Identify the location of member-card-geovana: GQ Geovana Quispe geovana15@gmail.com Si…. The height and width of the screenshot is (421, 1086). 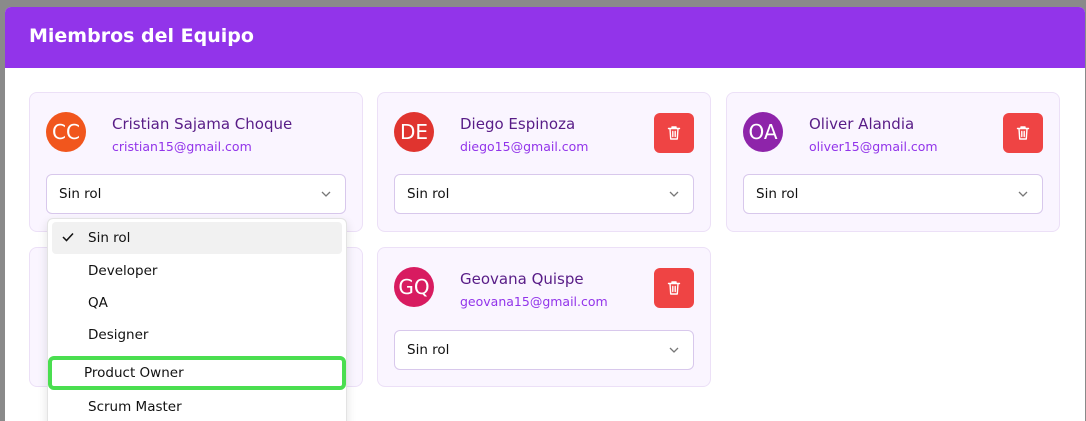
(544, 317).